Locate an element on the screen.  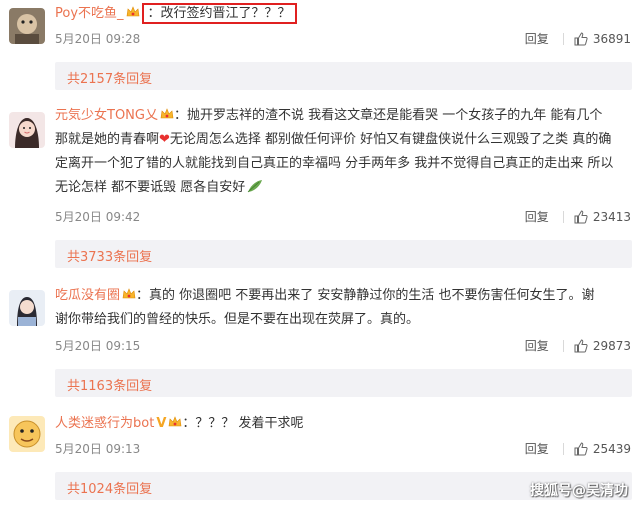
like-button: 23413 is located at coordinates (602, 217).